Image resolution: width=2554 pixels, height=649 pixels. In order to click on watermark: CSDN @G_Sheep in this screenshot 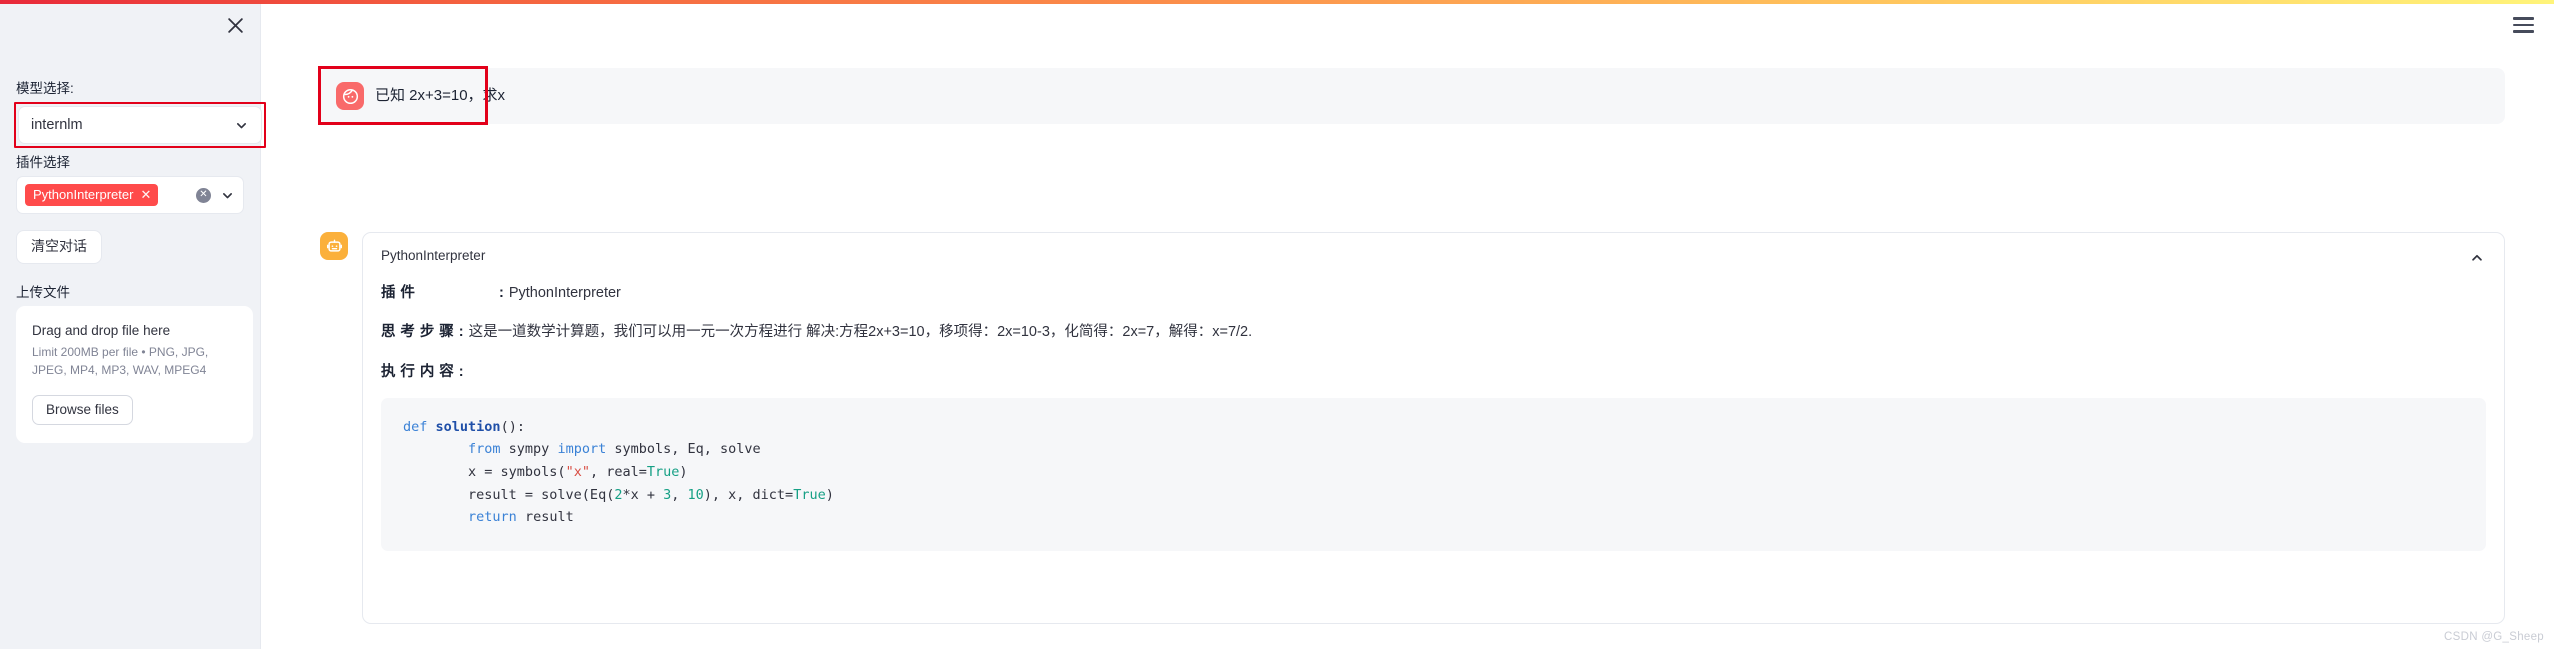, I will do `click(2494, 637)`.